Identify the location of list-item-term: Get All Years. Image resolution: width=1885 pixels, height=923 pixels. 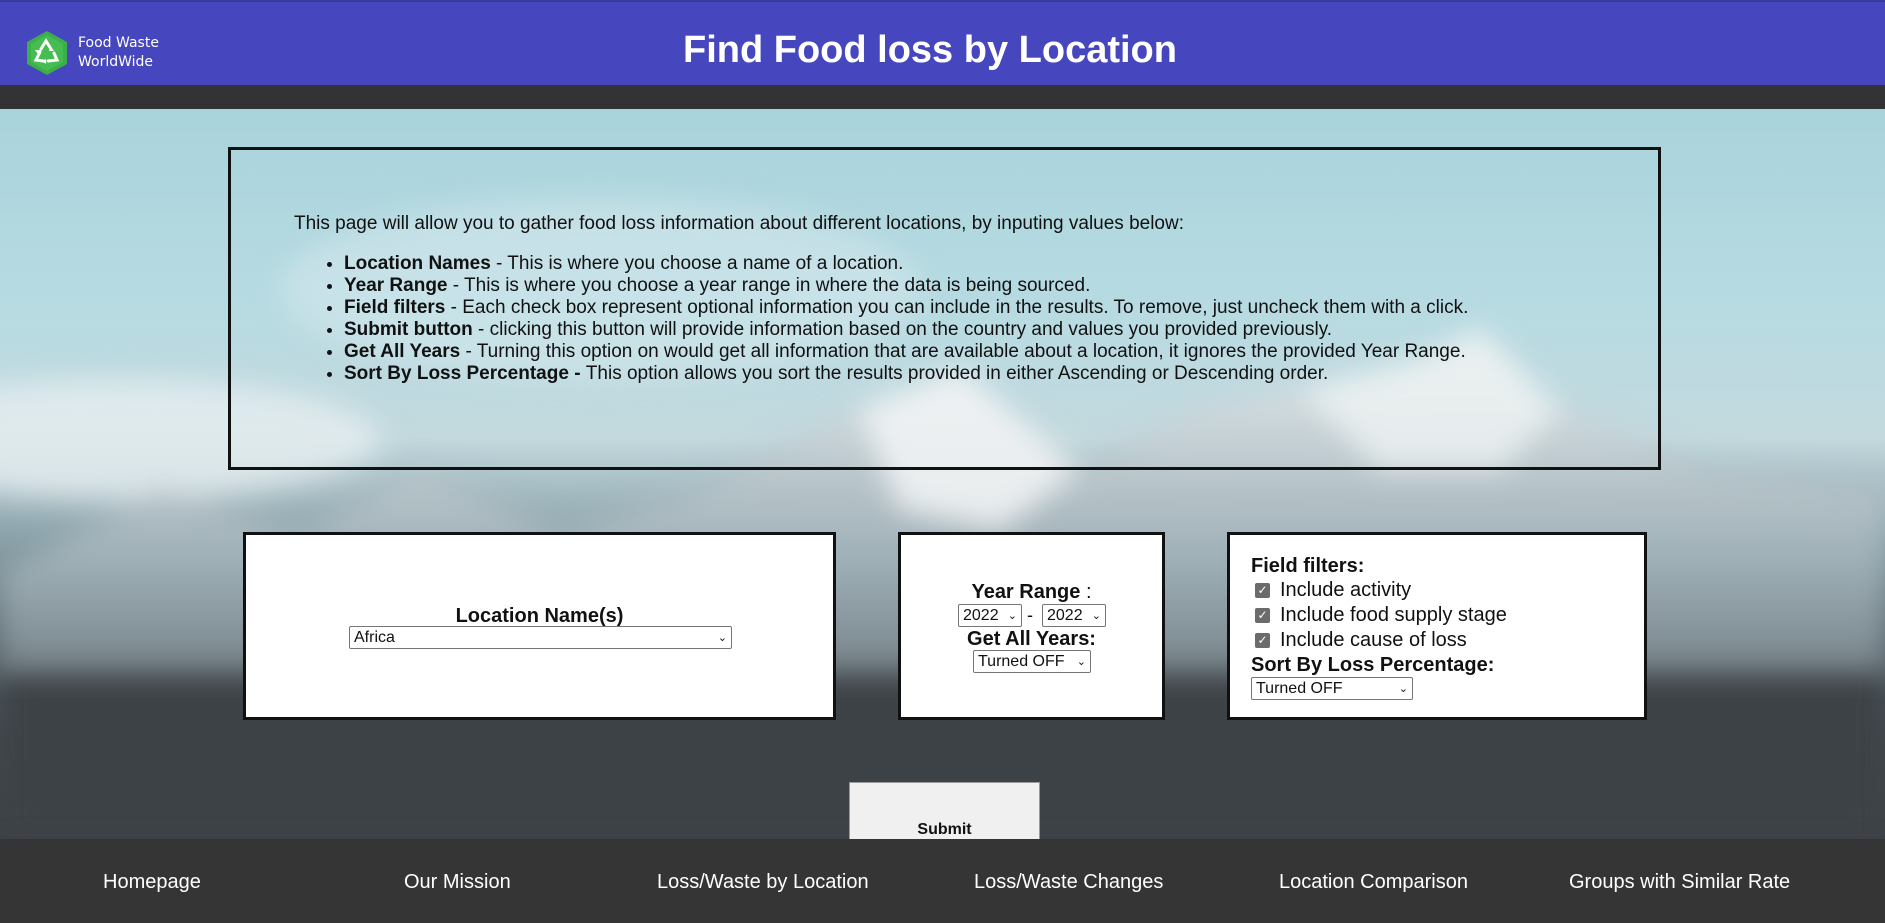
(402, 351).